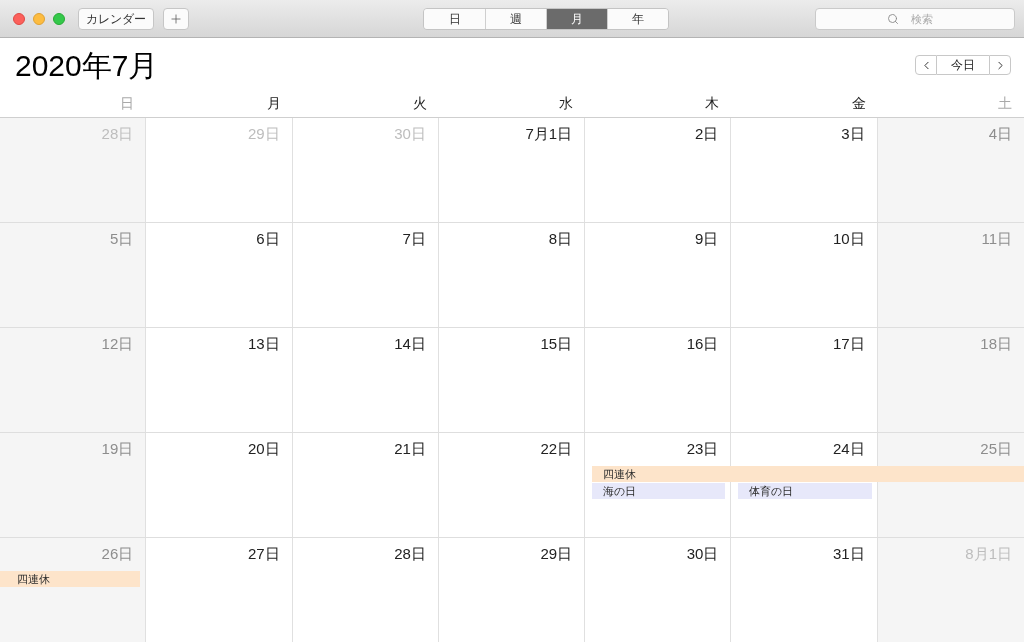  What do you see at coordinates (805, 491) in the screenshot?
I see `event-bar: 体育の日` at bounding box center [805, 491].